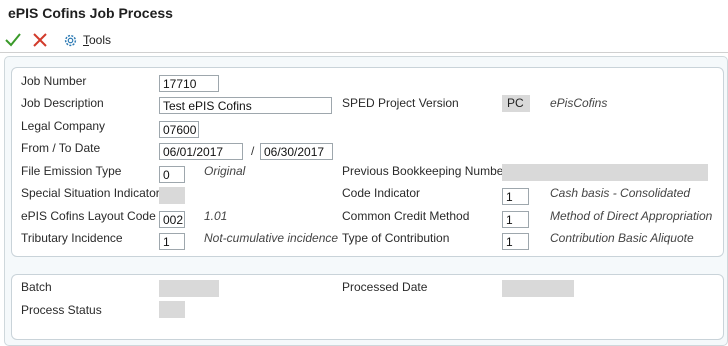  I want to click on file-emission-type-field: 0, so click(172, 174).